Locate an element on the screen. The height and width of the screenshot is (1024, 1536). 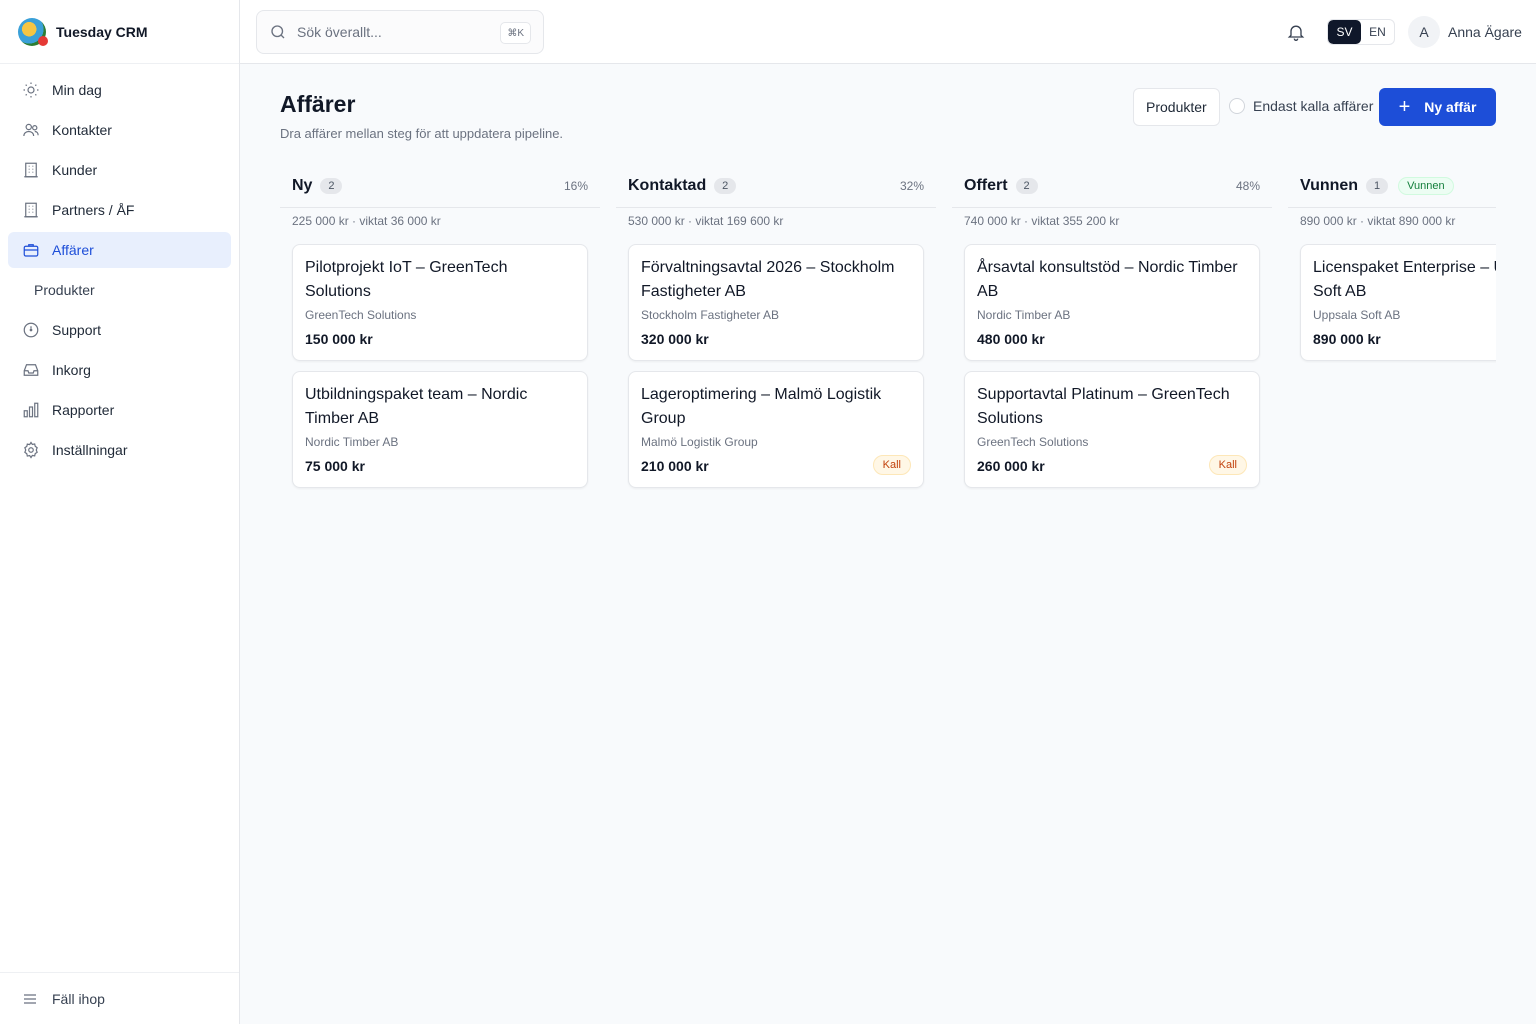
column-summary: 740 000 kr · viktat 355 200 kr is located at coordinates (1042, 221).